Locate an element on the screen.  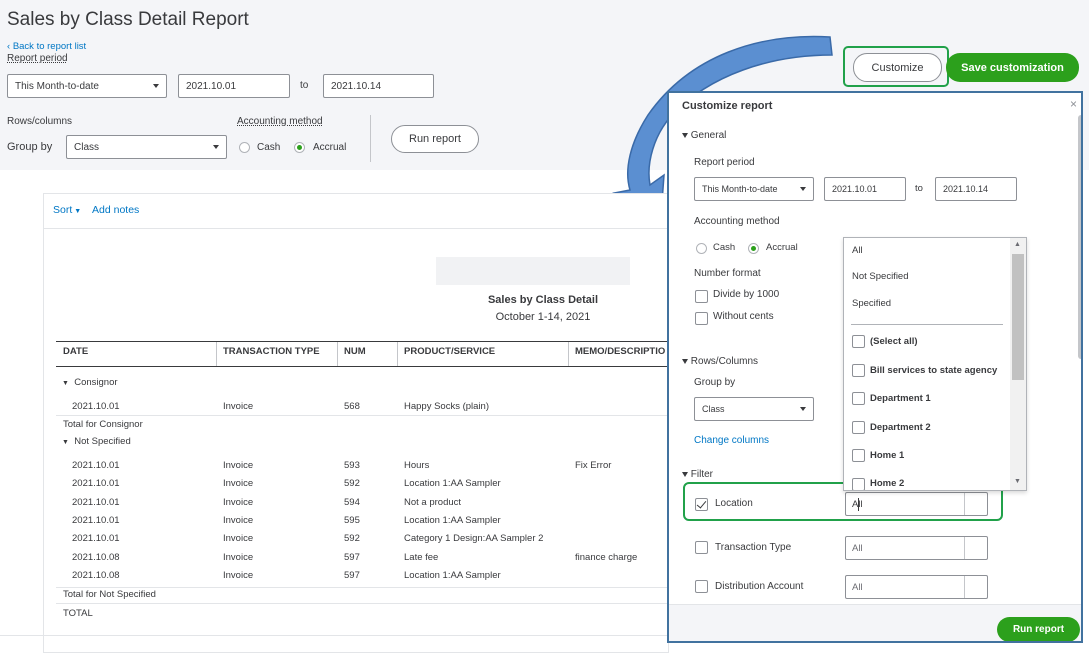
distribution-account-select: All is located at coordinates (916, 587).